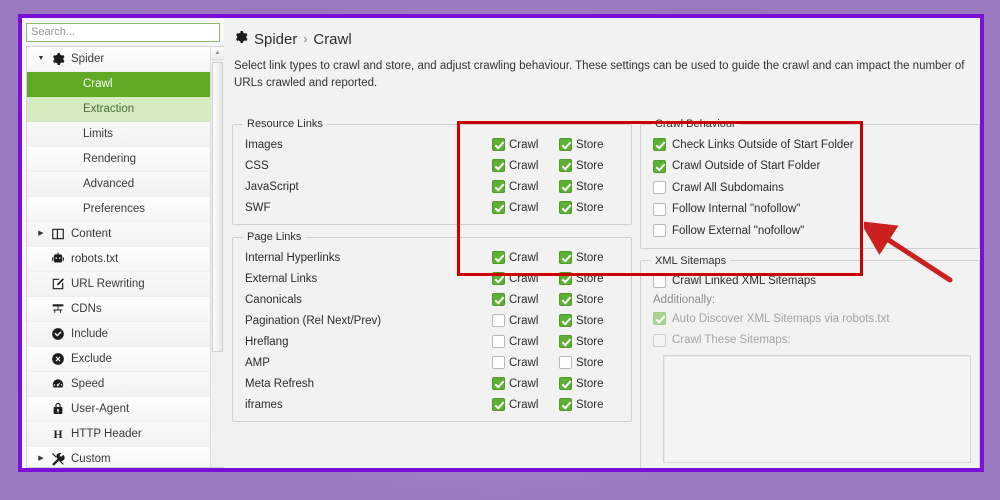 This screenshot has width=1000, height=500. I want to click on page-store-checkbox-hreflang, so click(565, 341).